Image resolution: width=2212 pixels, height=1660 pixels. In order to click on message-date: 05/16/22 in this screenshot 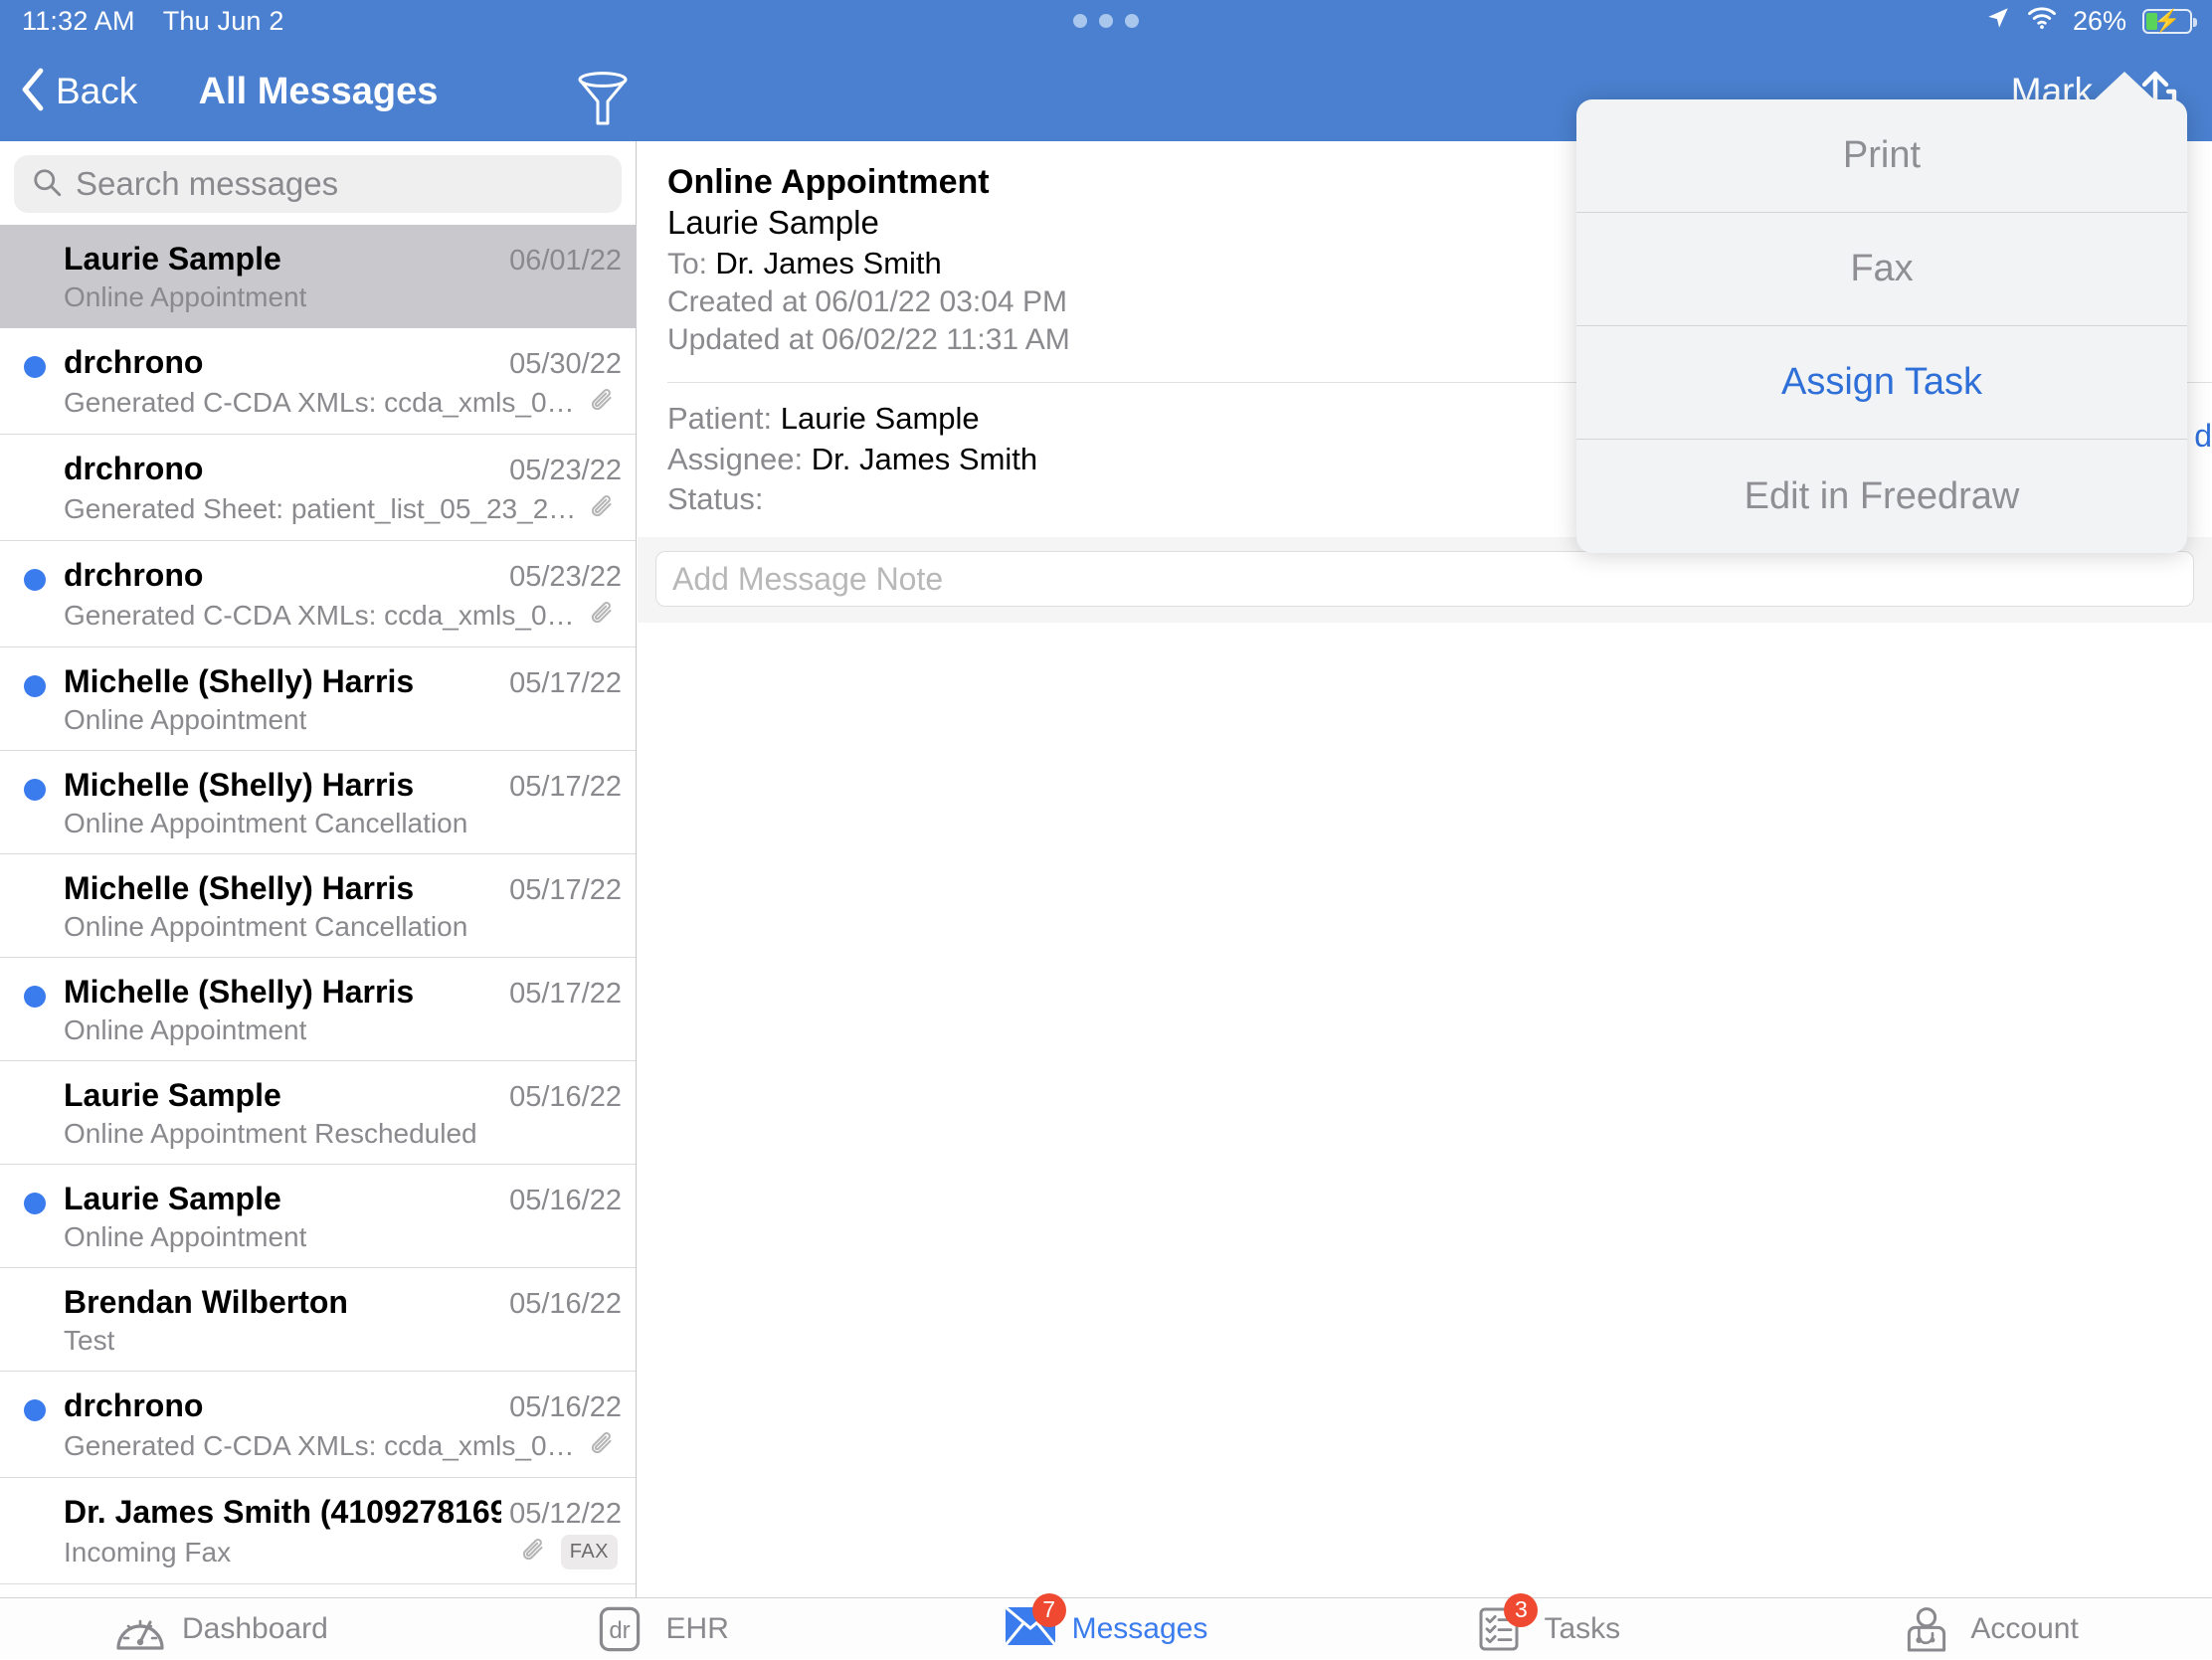, I will do `click(565, 1097)`.